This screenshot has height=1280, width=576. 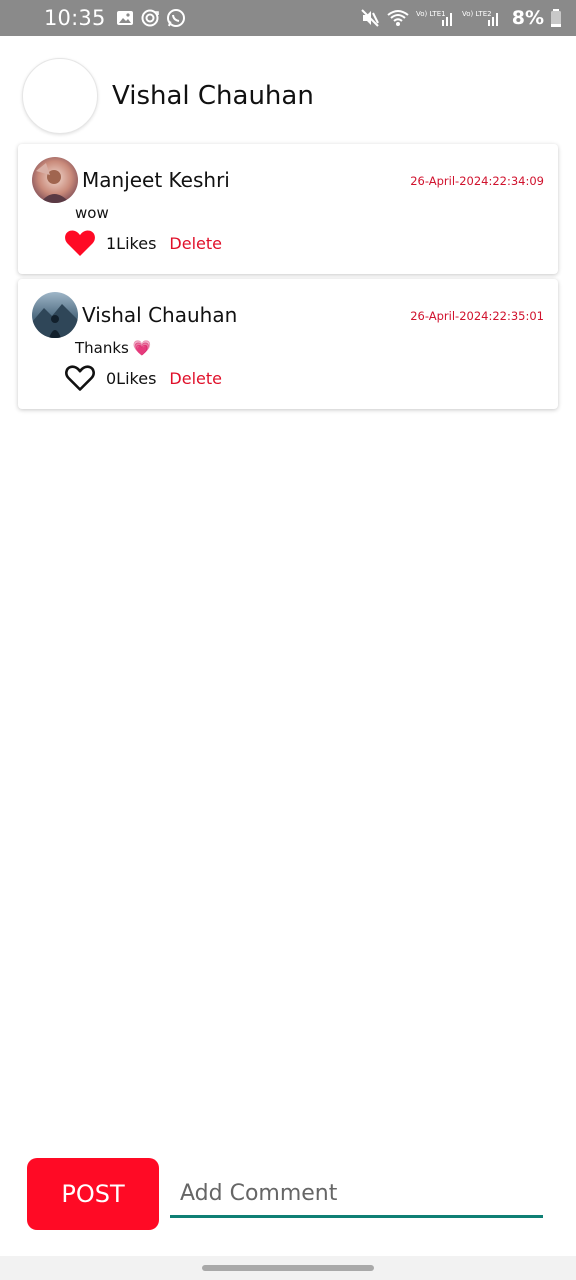 I want to click on heart-emoji: 💗, so click(x=142, y=348).